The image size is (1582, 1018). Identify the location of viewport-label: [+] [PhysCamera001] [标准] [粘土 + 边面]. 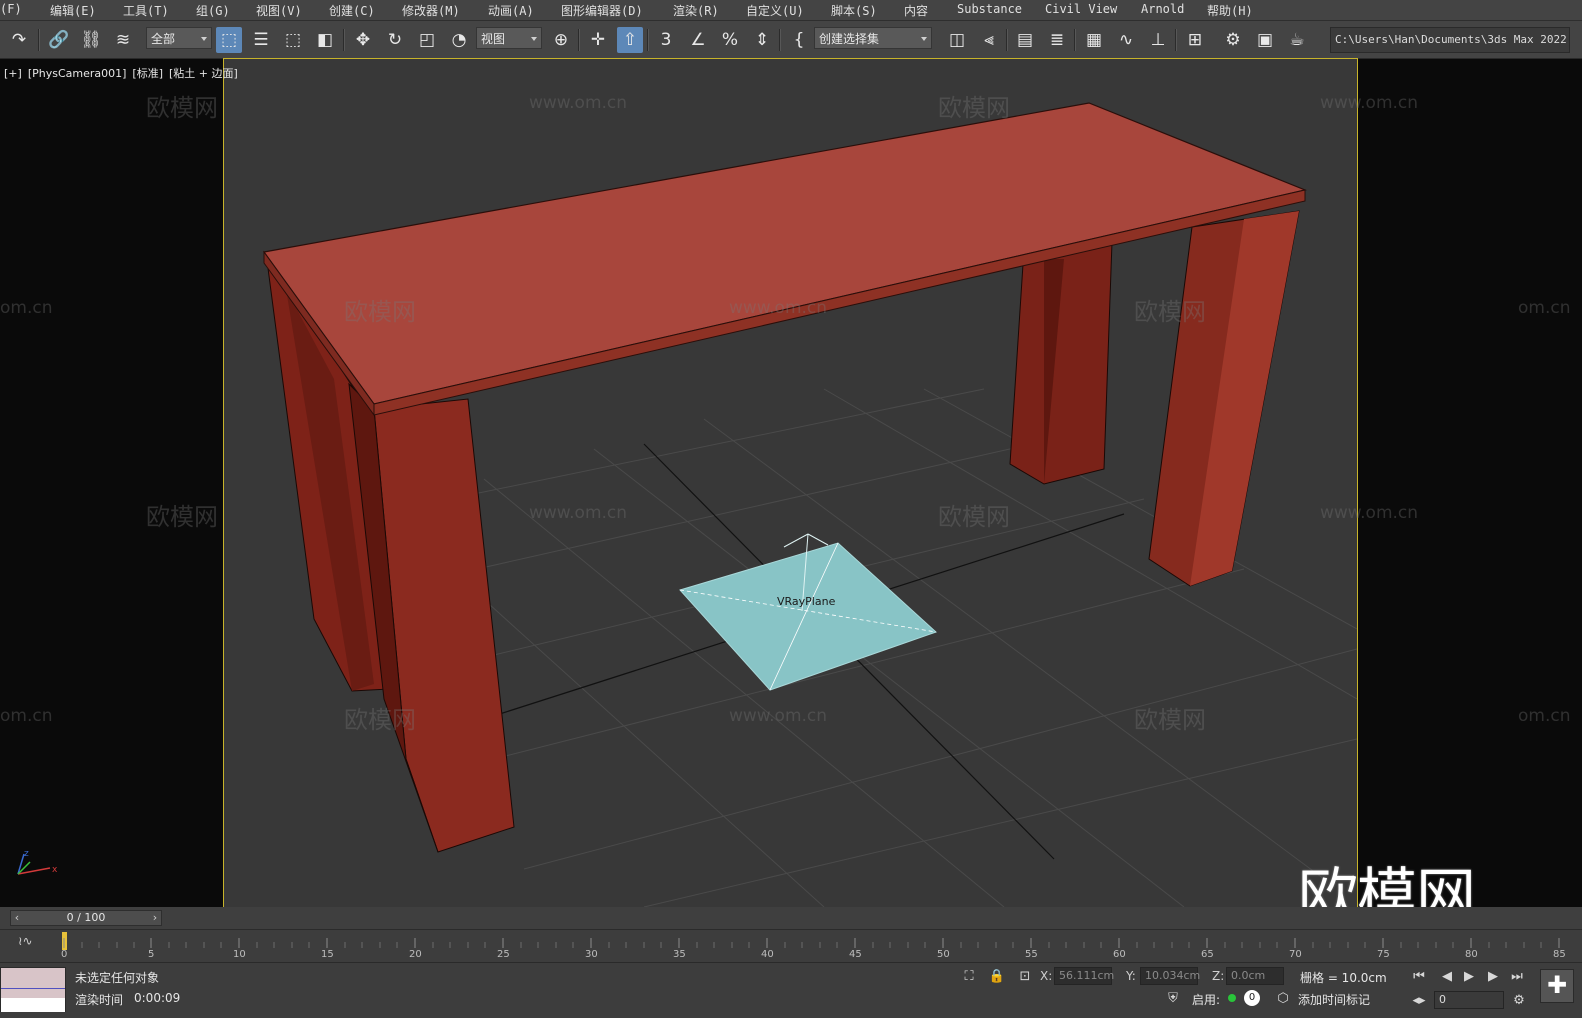
(124, 73).